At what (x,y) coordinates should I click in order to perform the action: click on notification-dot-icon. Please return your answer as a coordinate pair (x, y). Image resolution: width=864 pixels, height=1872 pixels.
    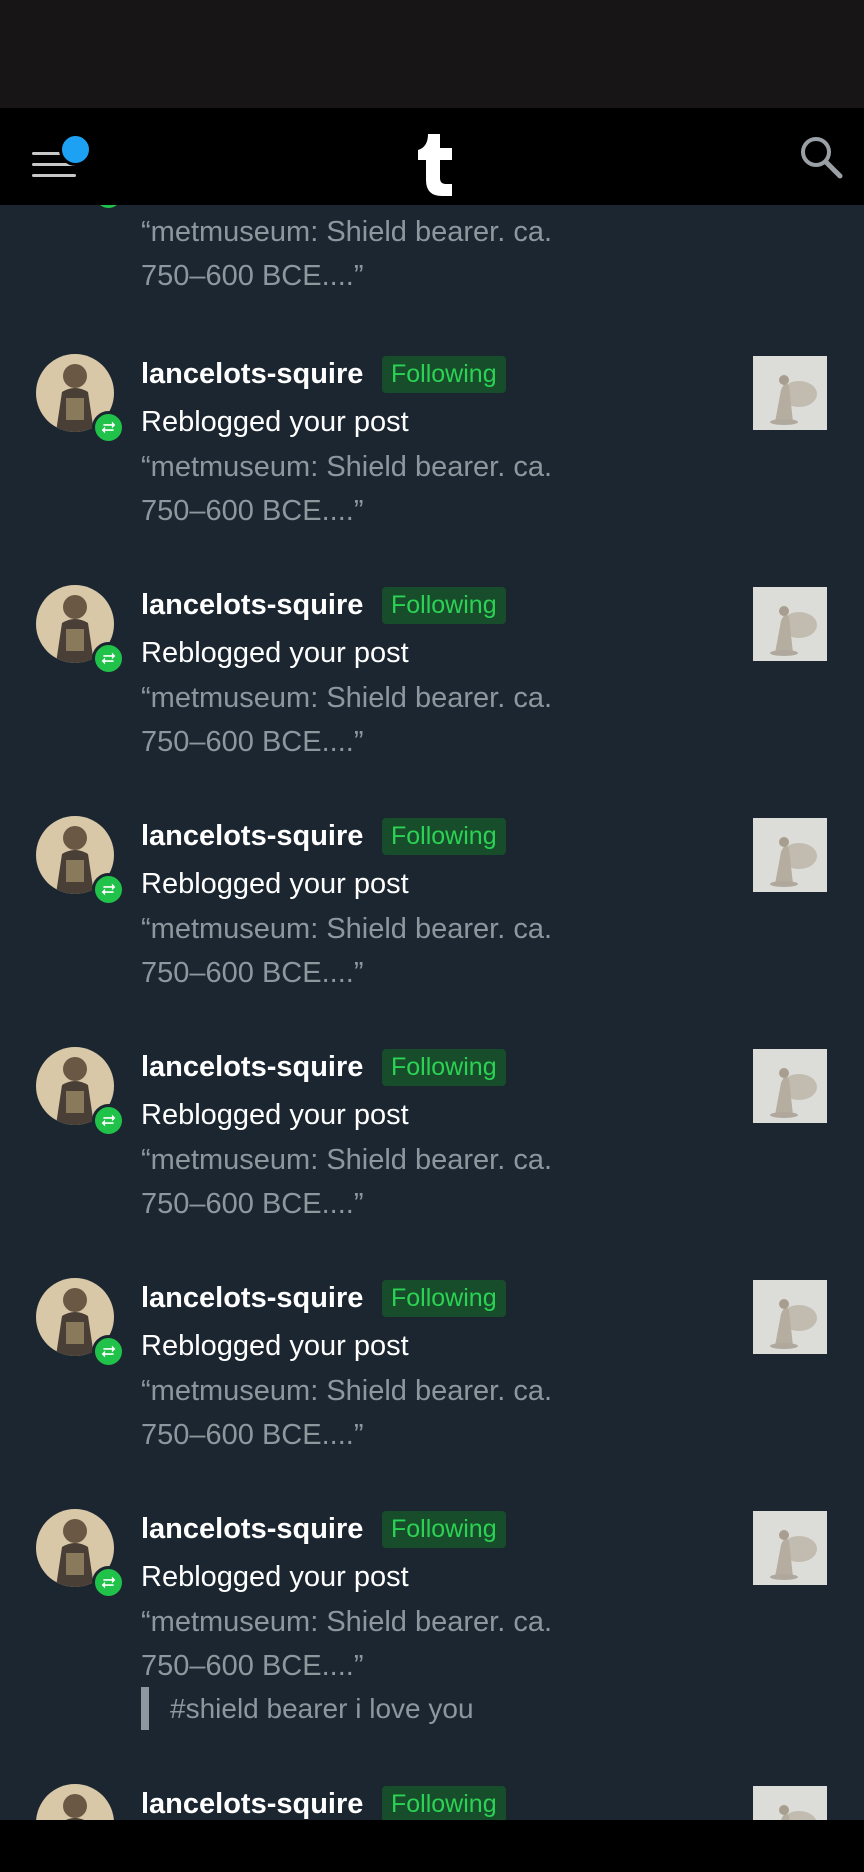
    Looking at the image, I should click on (75, 149).